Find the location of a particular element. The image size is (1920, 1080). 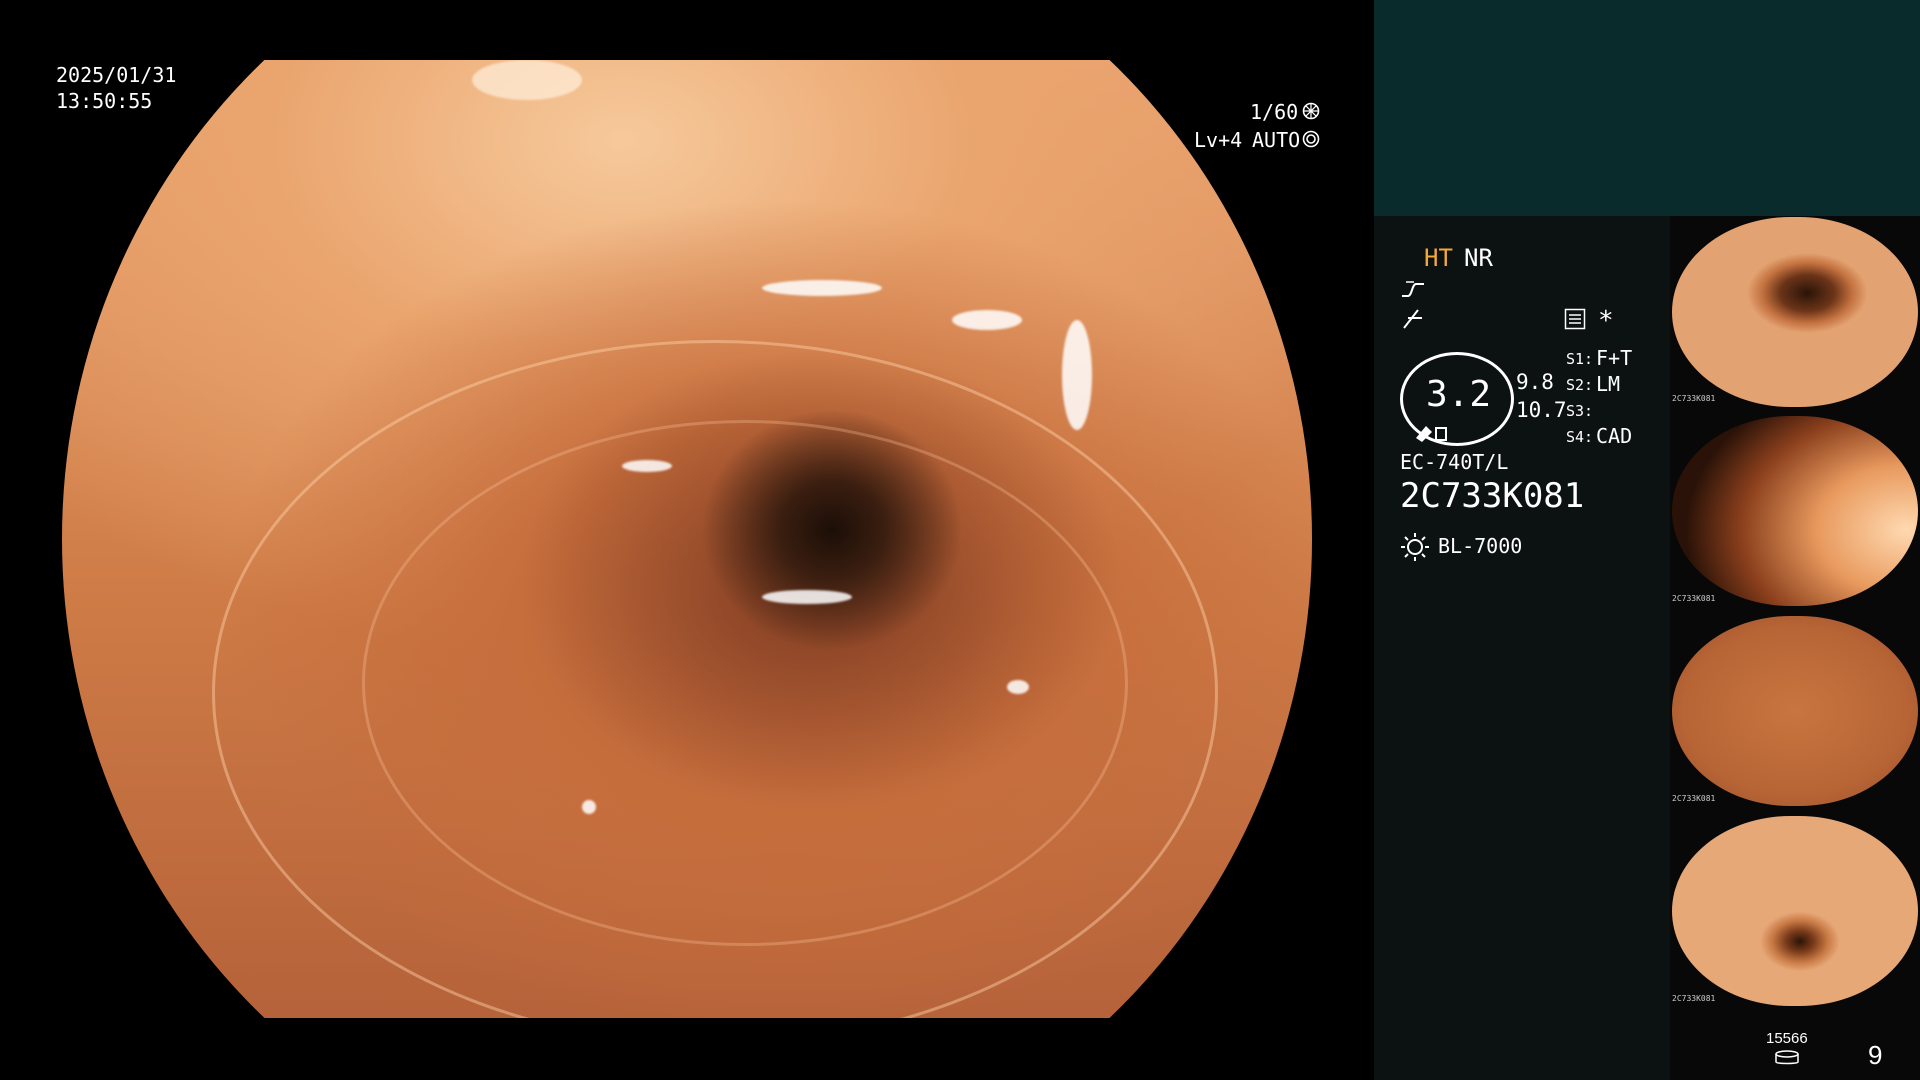

menu-list-icon is located at coordinates (1575, 321).